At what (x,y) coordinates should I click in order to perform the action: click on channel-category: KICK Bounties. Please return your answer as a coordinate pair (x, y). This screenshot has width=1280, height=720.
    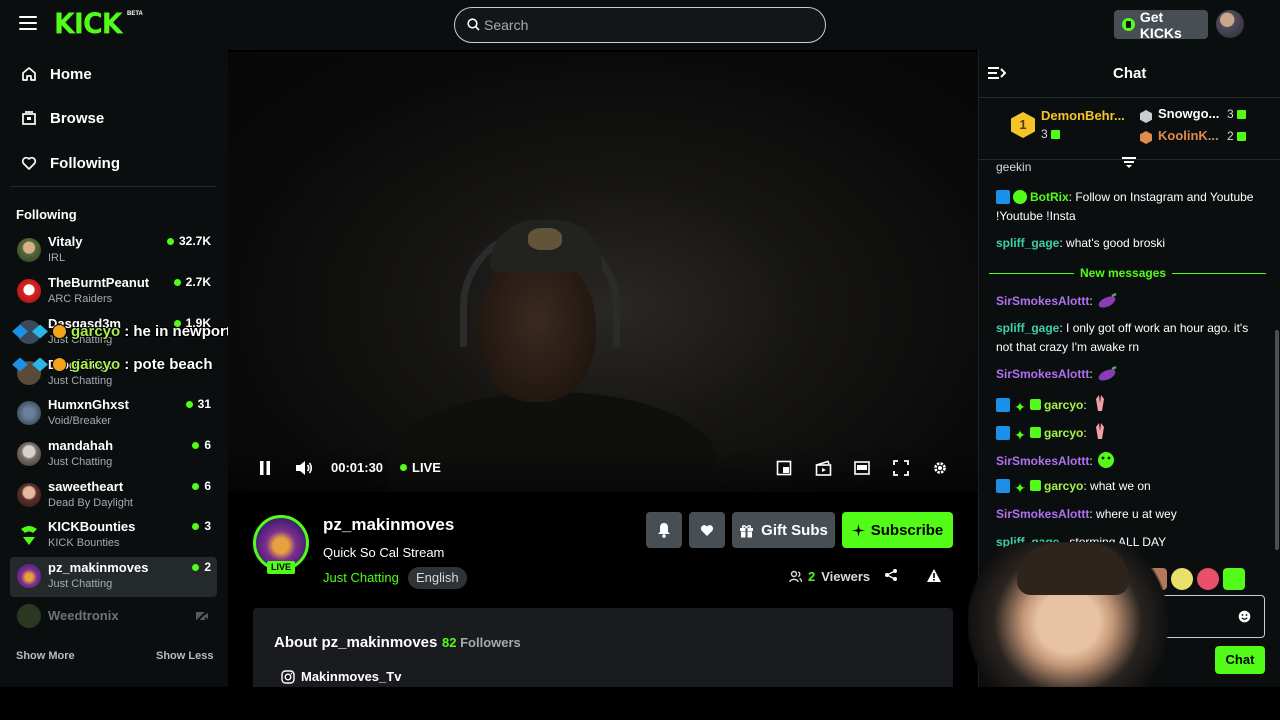
    Looking at the image, I should click on (84, 543).